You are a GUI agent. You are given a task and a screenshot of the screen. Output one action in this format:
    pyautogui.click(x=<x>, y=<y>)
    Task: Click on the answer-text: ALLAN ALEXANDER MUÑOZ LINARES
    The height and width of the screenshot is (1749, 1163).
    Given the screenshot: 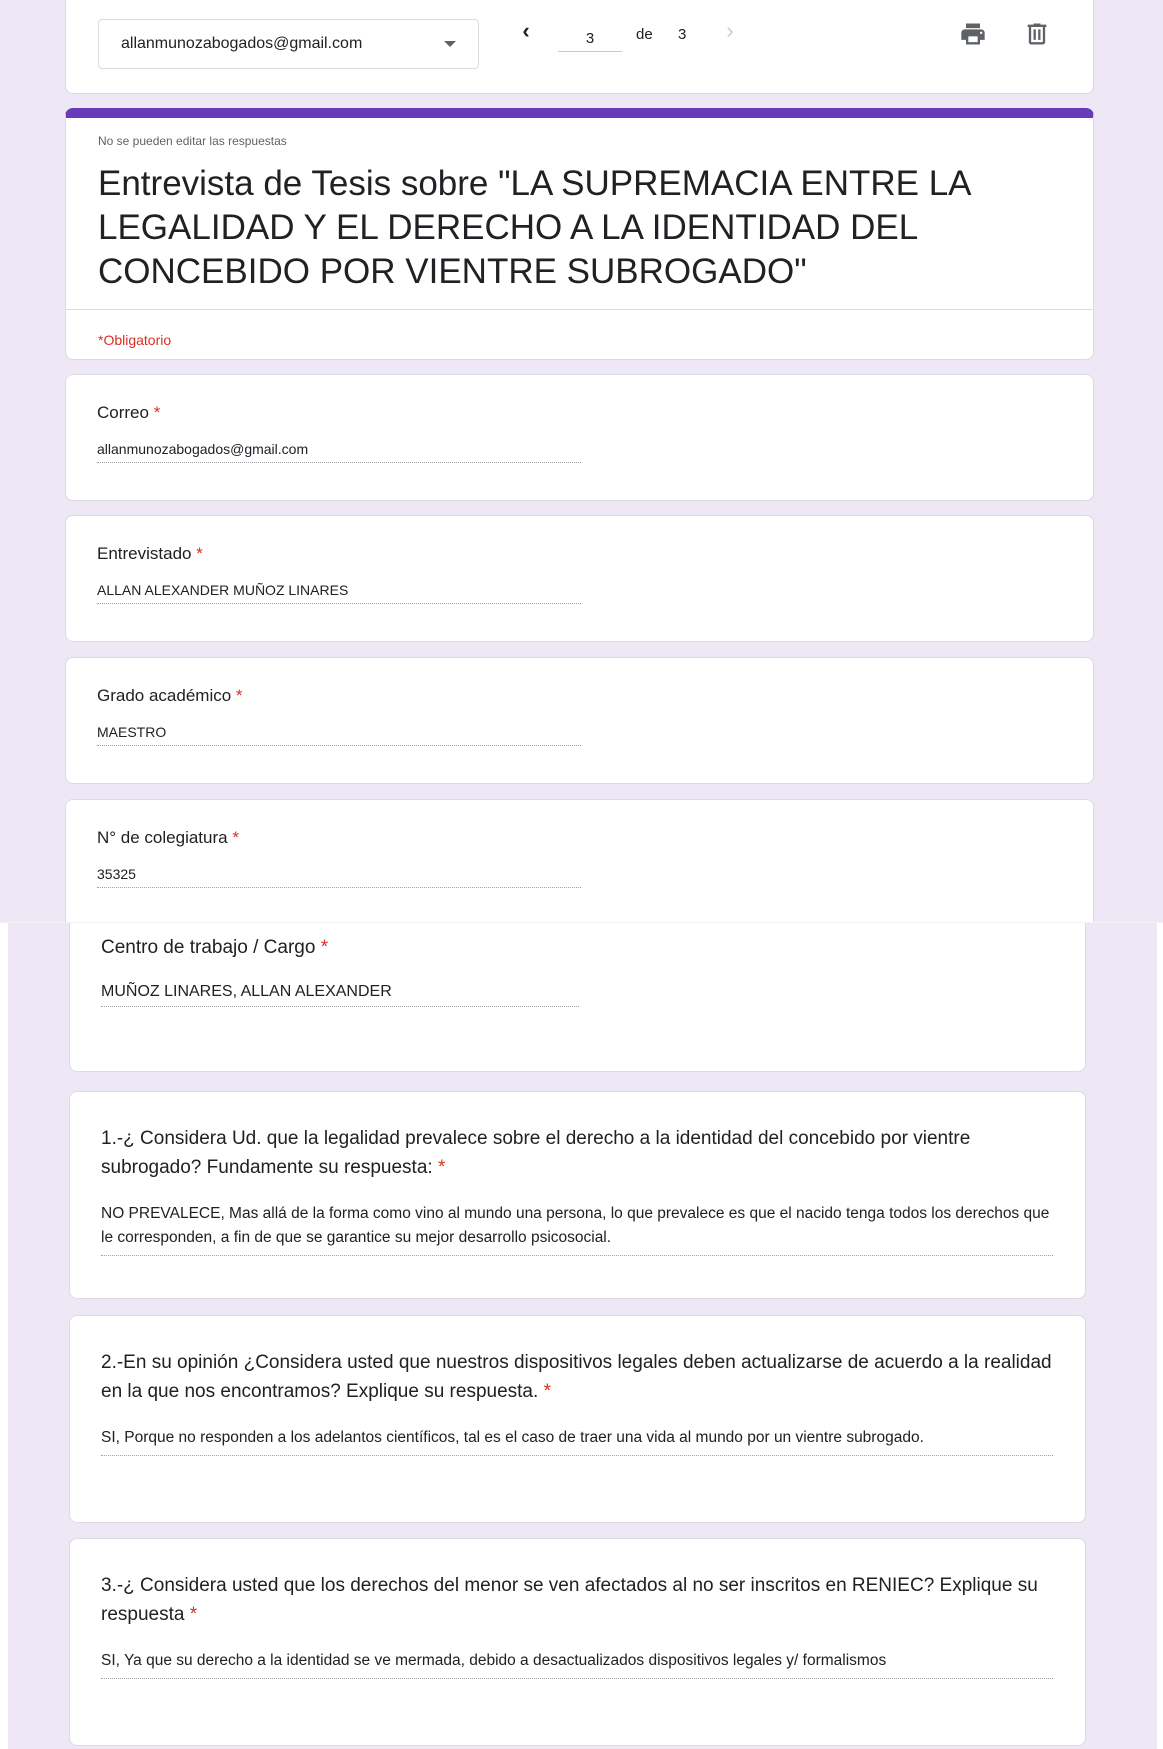 What is the action you would take?
    pyautogui.click(x=339, y=593)
    